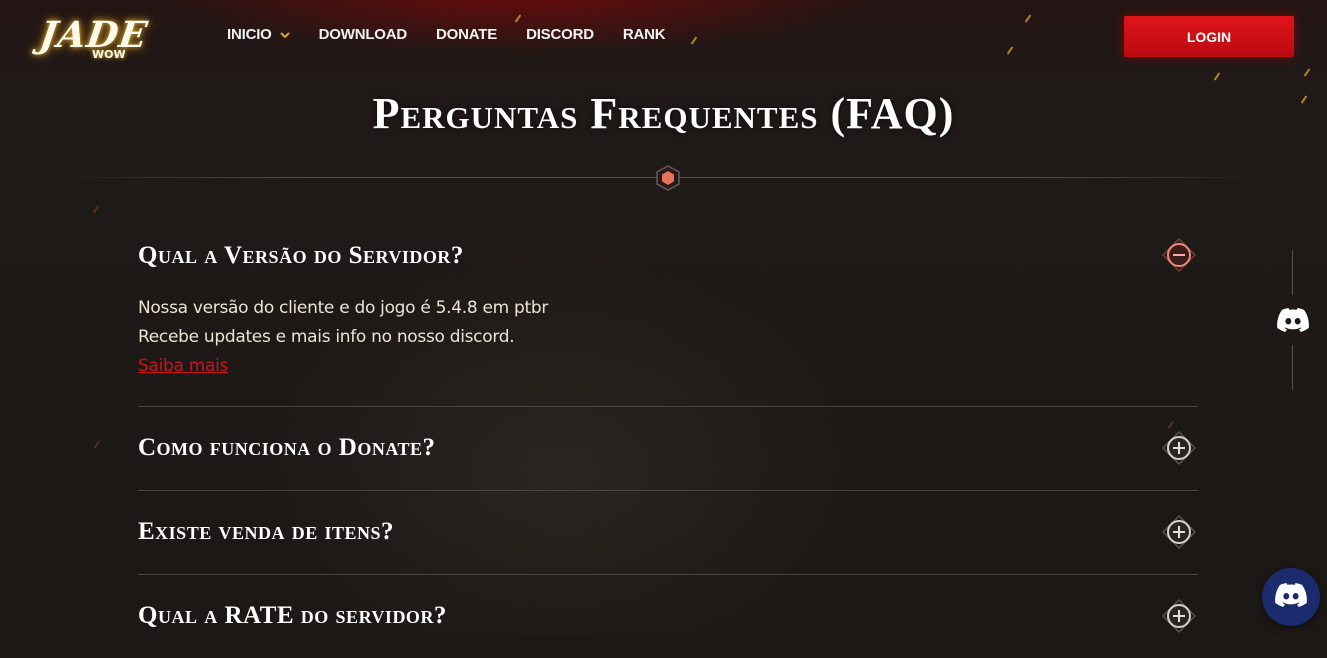 The width and height of the screenshot is (1327, 658). What do you see at coordinates (668, 616) in the screenshot?
I see `faq-item: Qual a RATE do servidor?` at bounding box center [668, 616].